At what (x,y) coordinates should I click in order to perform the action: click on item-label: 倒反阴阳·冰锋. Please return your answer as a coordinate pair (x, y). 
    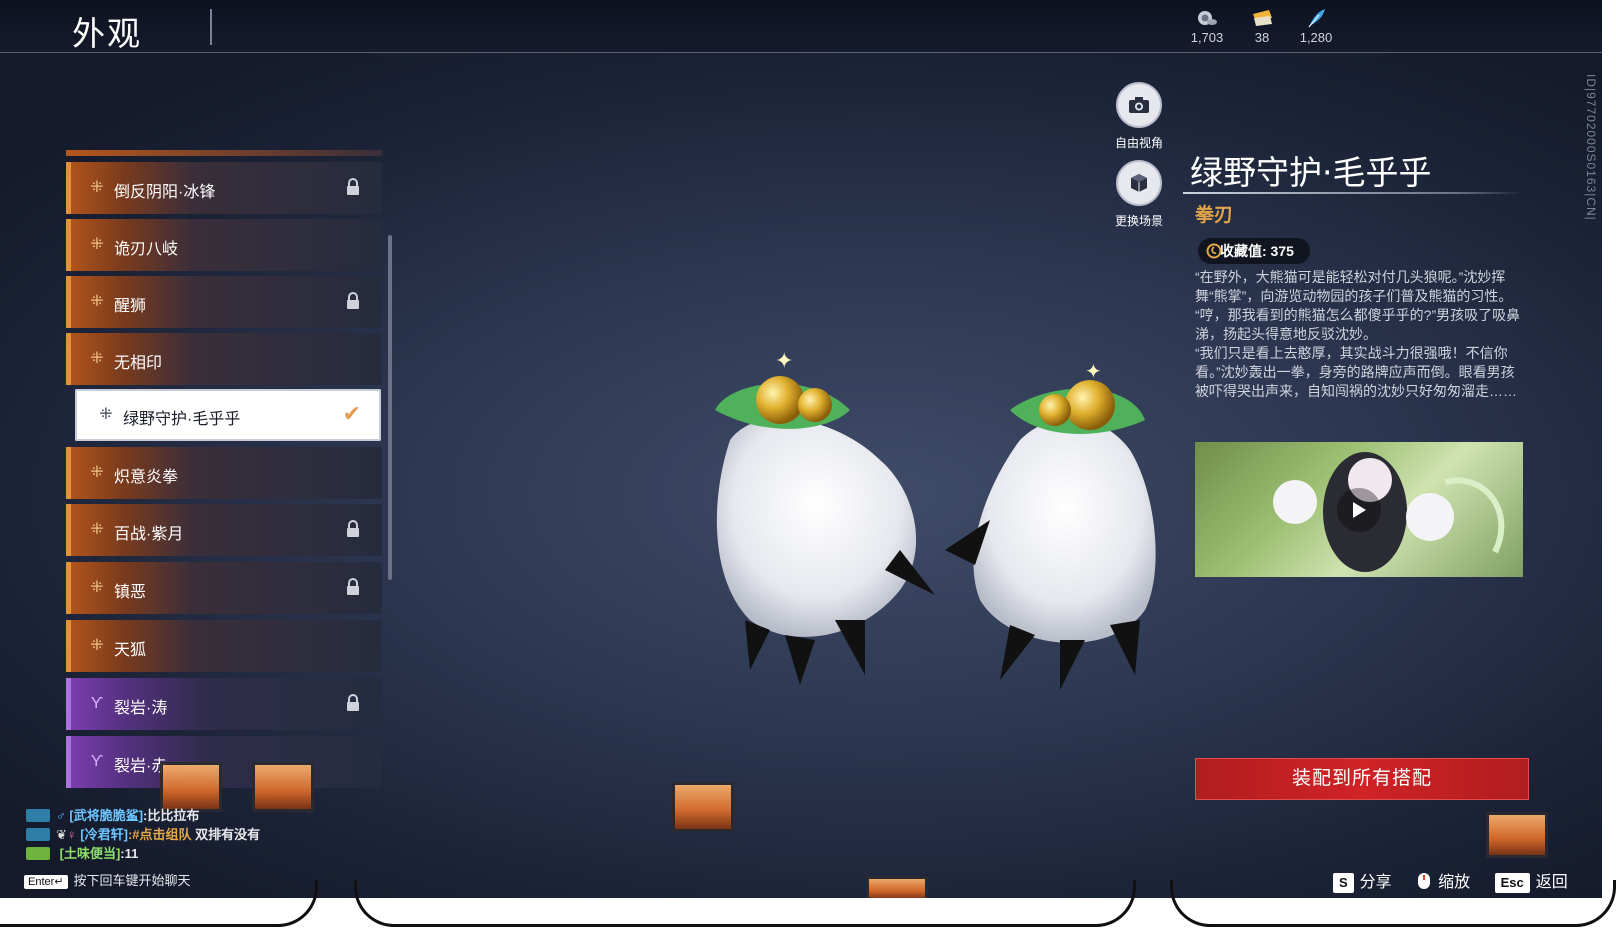
    Looking at the image, I should click on (165, 192).